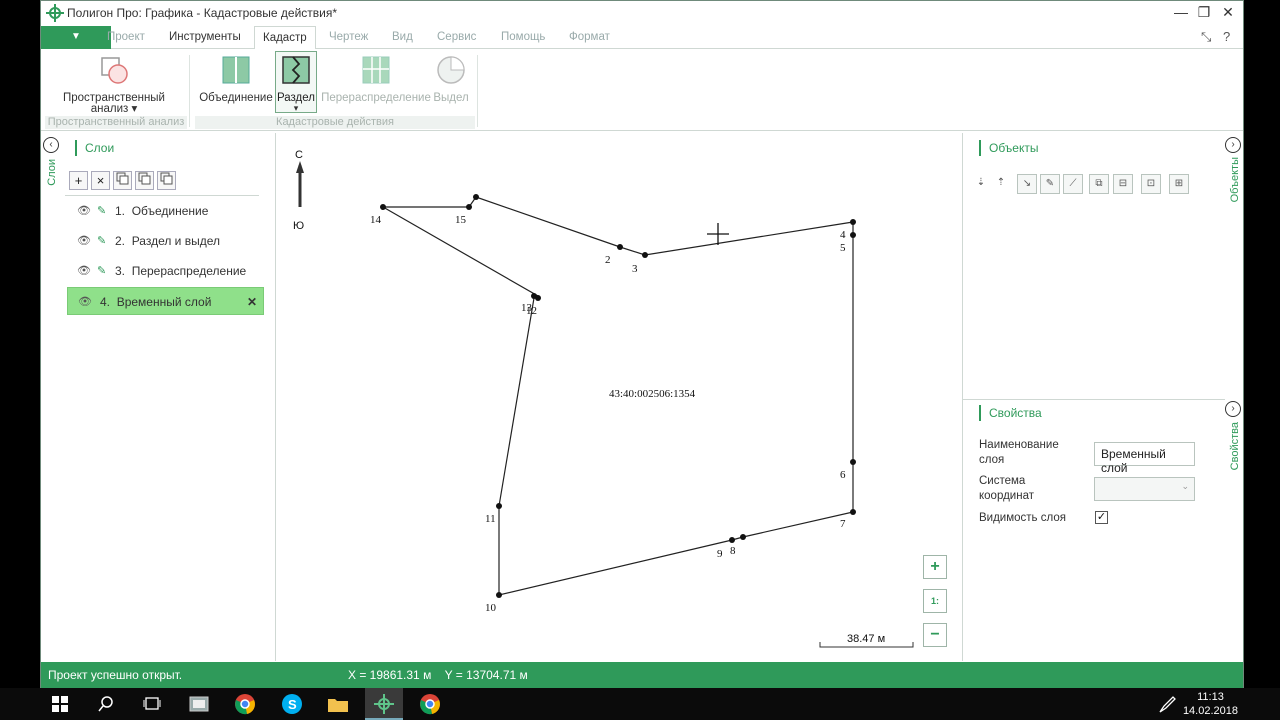 The height and width of the screenshot is (720, 1280). I want to click on tab-help: Помощь, so click(523, 37).